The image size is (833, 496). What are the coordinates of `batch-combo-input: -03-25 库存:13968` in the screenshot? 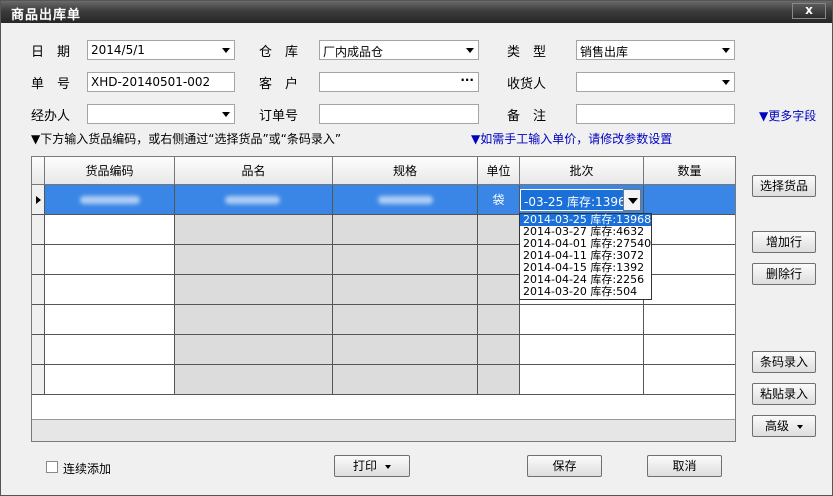 It's located at (580, 200).